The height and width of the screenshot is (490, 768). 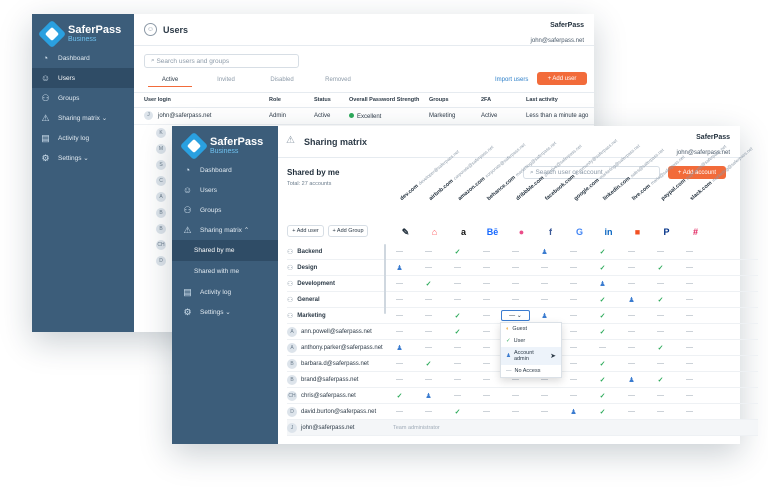 What do you see at coordinates (83, 78) in the screenshot?
I see `sidebar-item-users: ☺ Users` at bounding box center [83, 78].